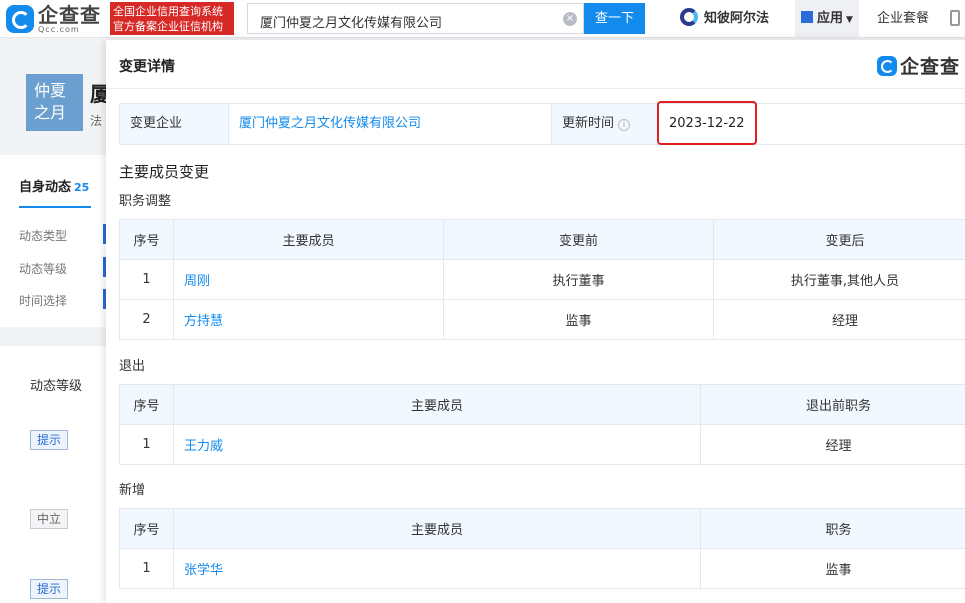 The height and width of the screenshot is (603, 965). What do you see at coordinates (69, 14) in the screenshot?
I see `logo-name: 企查查` at bounding box center [69, 14].